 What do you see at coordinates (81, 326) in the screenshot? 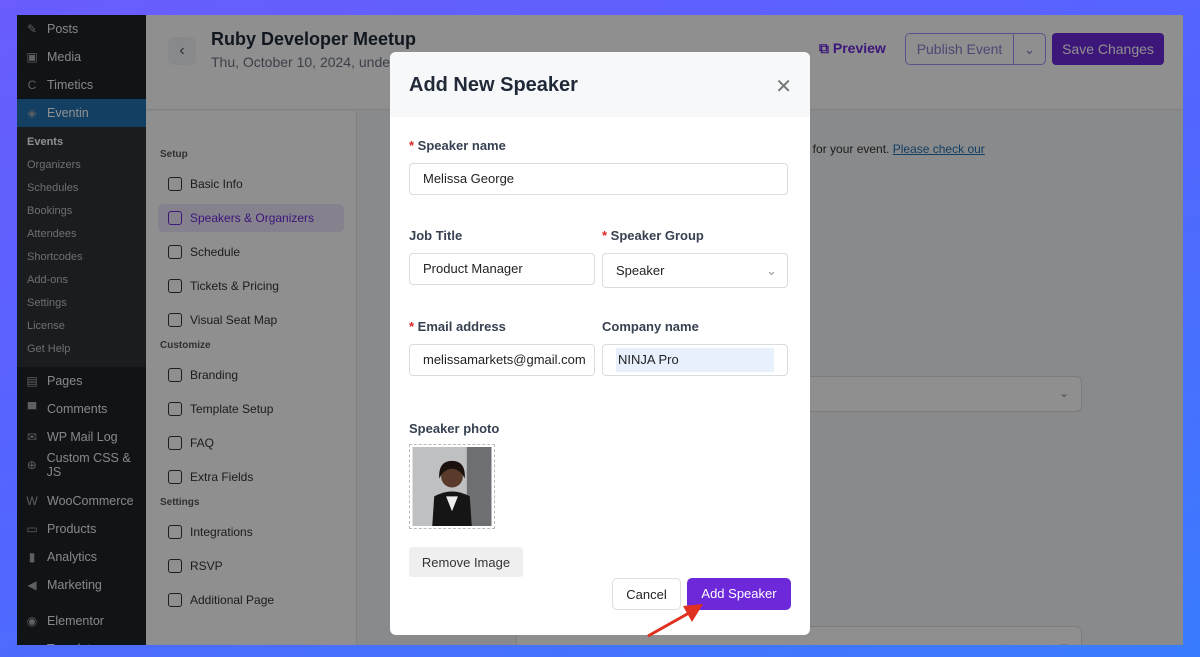
I see `wp-submenu-item: License` at bounding box center [81, 326].